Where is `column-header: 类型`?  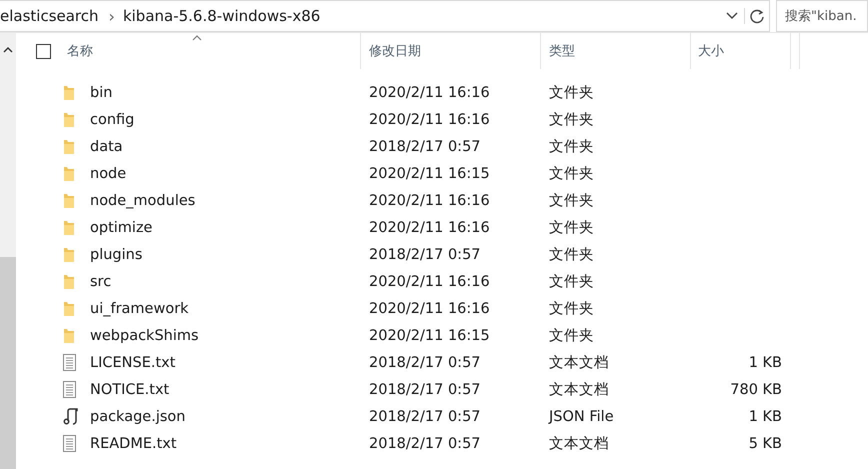
column-header: 类型 is located at coordinates (562, 51).